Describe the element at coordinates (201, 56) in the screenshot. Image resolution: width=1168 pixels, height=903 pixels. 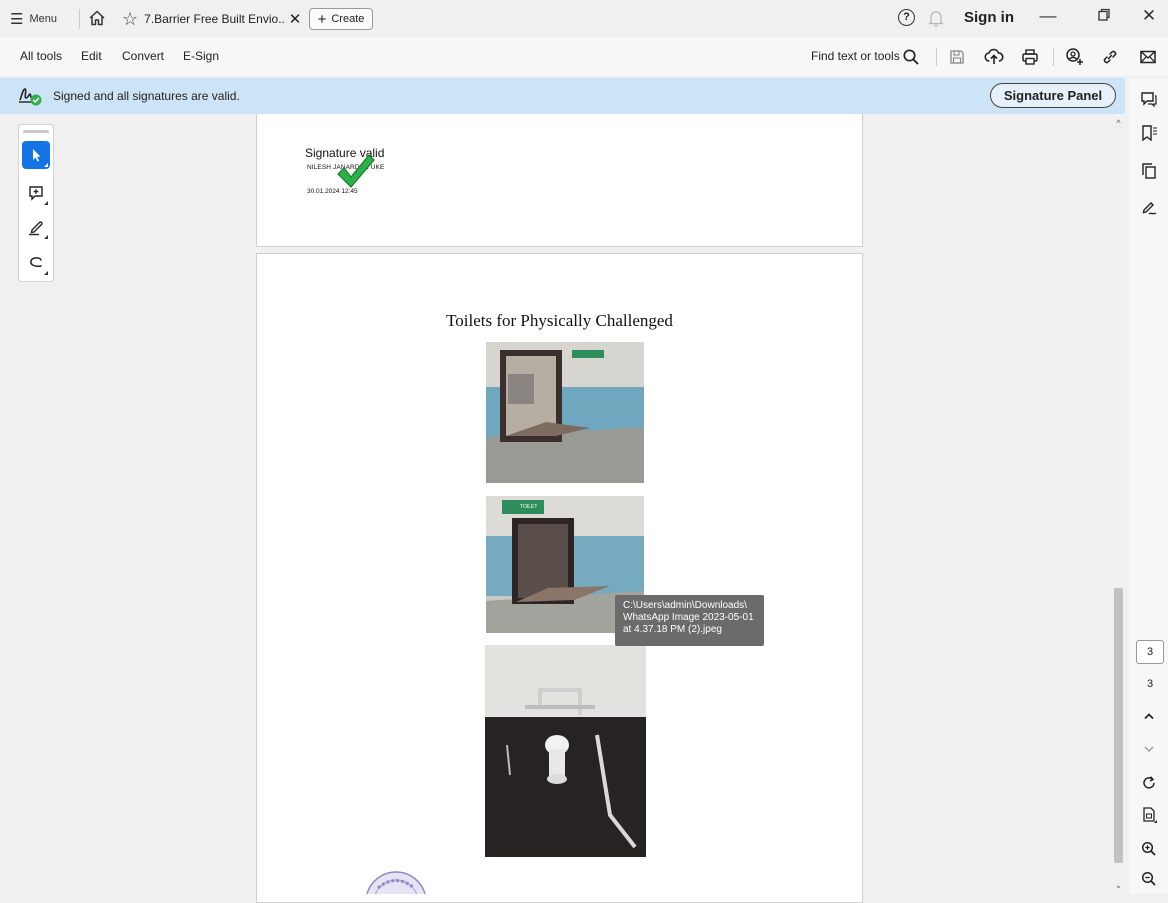
I see `menu-e-sign: E-Sign` at that location.